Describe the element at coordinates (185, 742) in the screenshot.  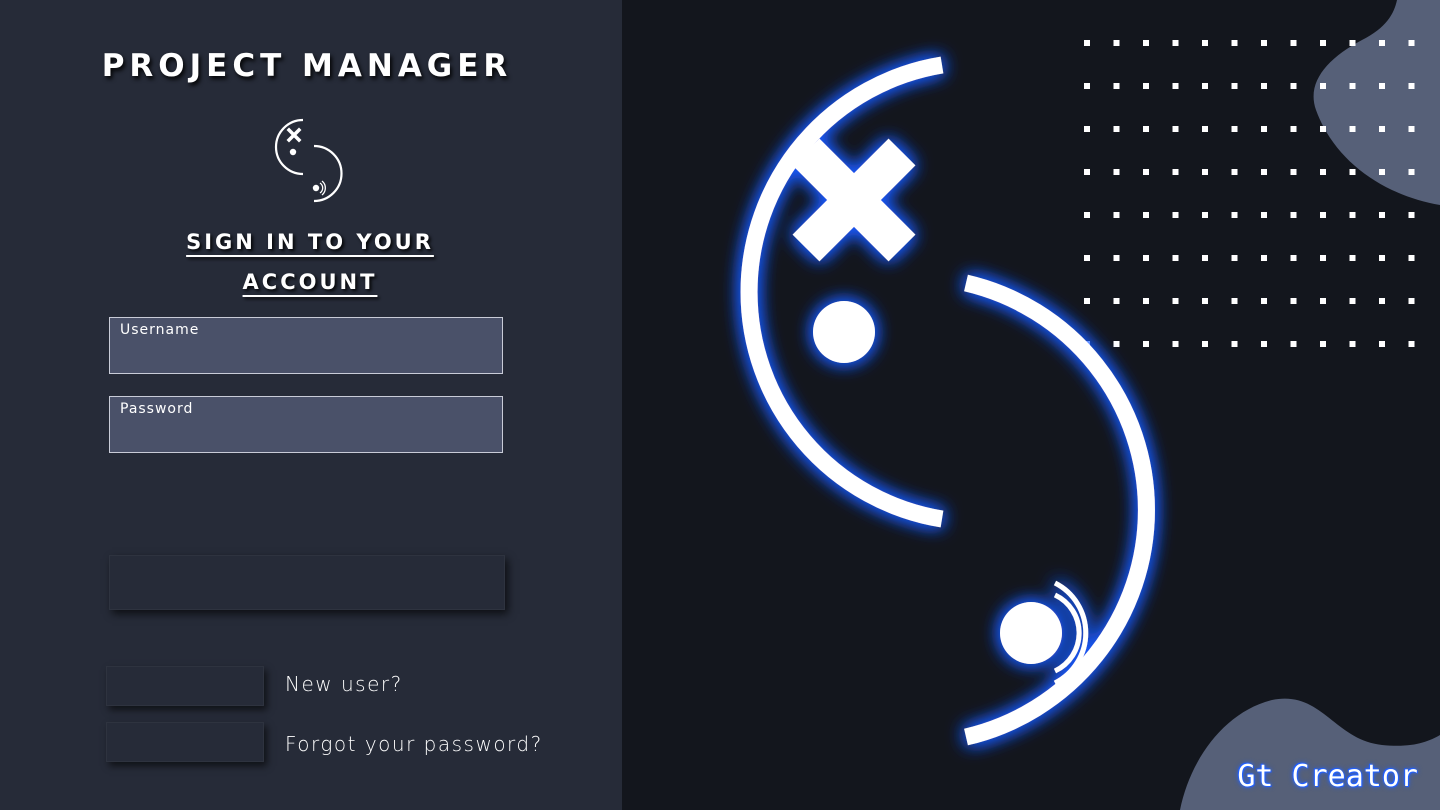
I see `forgot-password-button` at that location.